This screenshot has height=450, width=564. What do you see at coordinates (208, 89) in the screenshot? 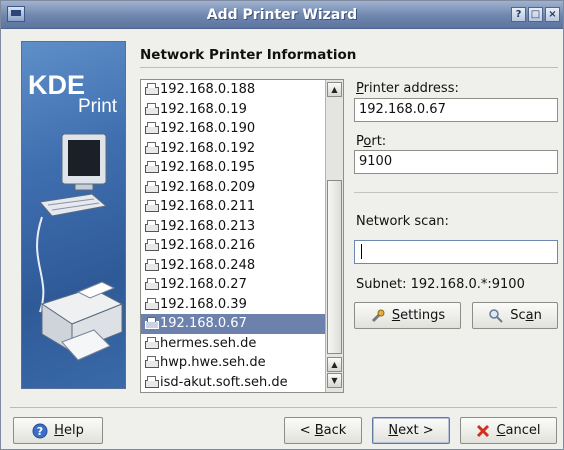
I see `printer-host-label: 192.168.0.188` at bounding box center [208, 89].